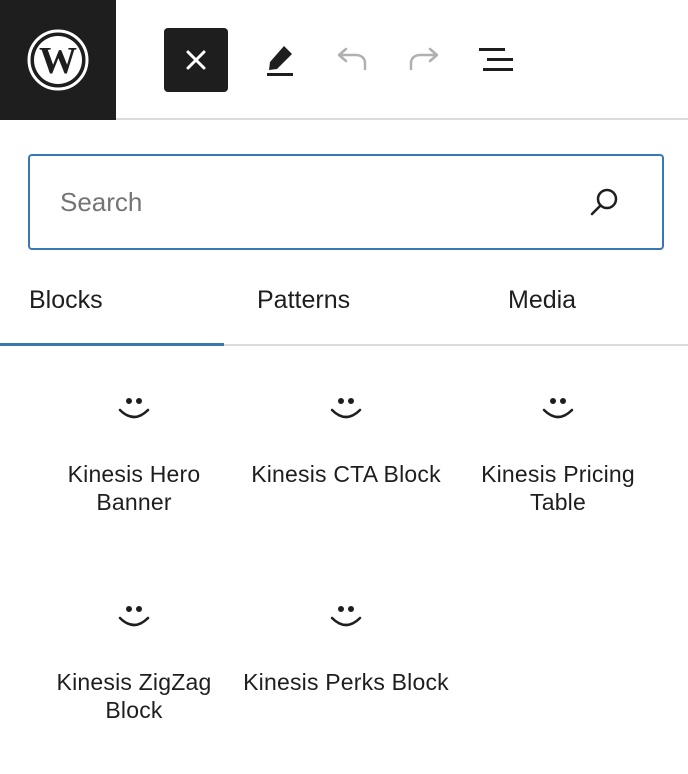  Describe the element at coordinates (558, 439) in the screenshot. I see `block-item-kinesis-pricing-table: Kinesis Pricing Table` at that location.